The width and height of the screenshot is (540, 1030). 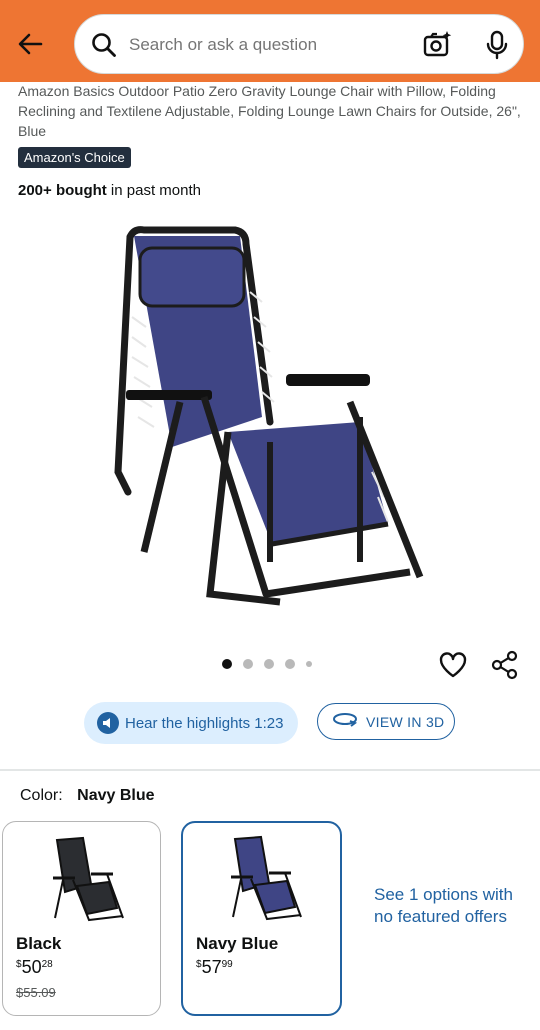 I want to click on search-bar, so click(x=299, y=44).